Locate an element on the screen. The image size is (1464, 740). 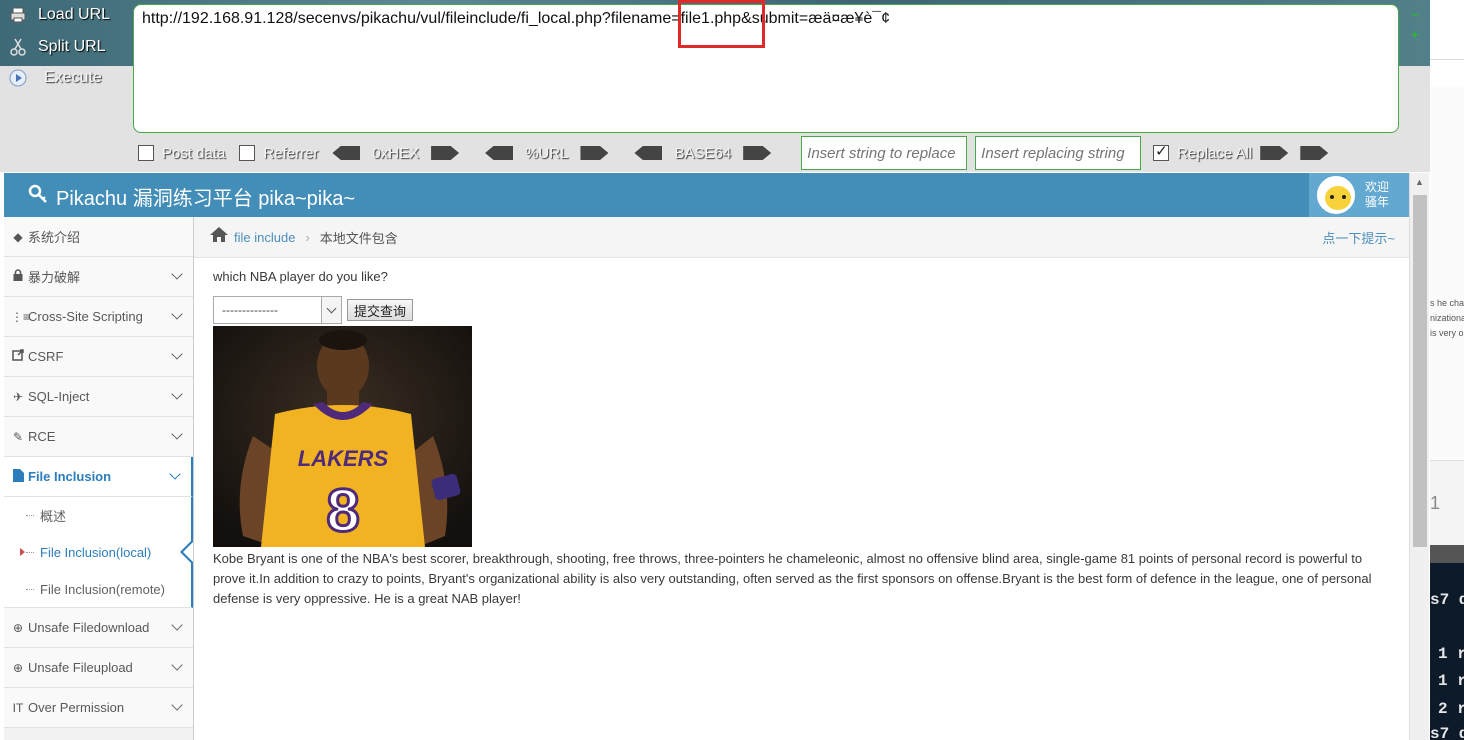
sidebar-item-label: File Inclusion is located at coordinates (70, 476).